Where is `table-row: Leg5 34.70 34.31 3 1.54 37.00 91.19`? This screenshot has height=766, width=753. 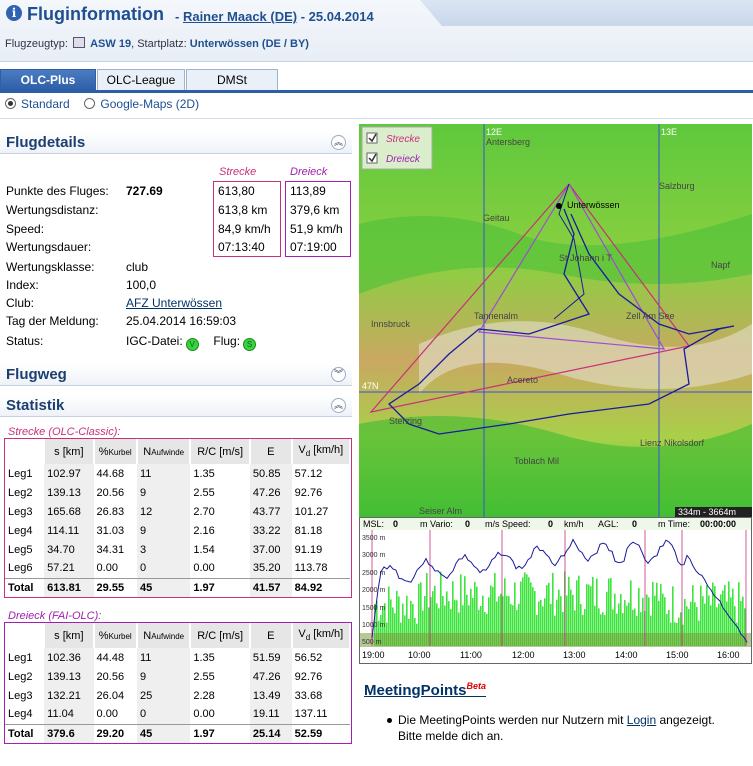 table-row: Leg5 34.70 34.31 3 1.54 37.00 91.19 is located at coordinates (177, 549).